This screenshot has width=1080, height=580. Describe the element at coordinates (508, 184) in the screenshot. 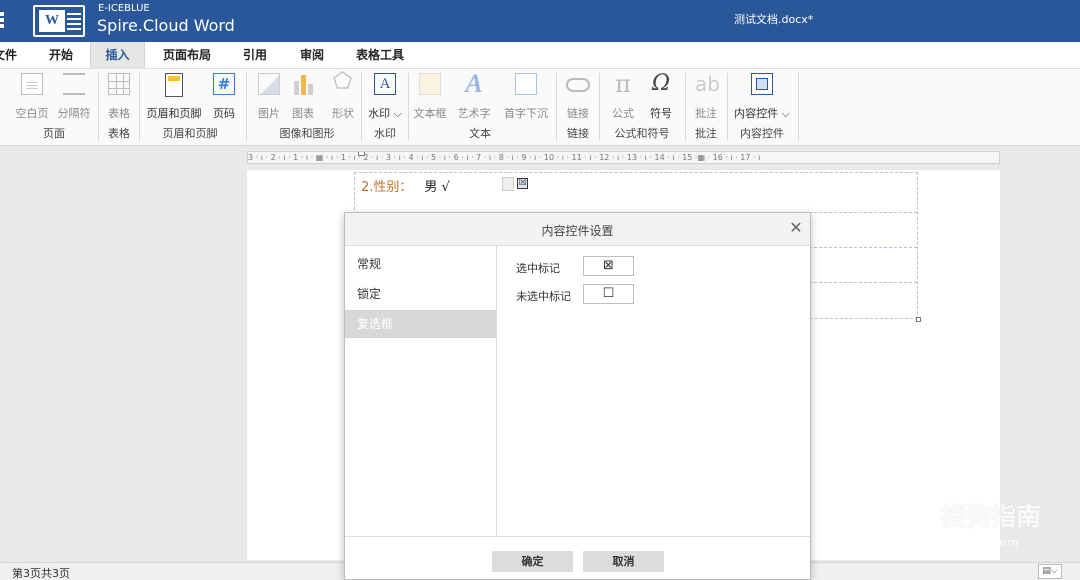

I see `content-control-handle` at that location.